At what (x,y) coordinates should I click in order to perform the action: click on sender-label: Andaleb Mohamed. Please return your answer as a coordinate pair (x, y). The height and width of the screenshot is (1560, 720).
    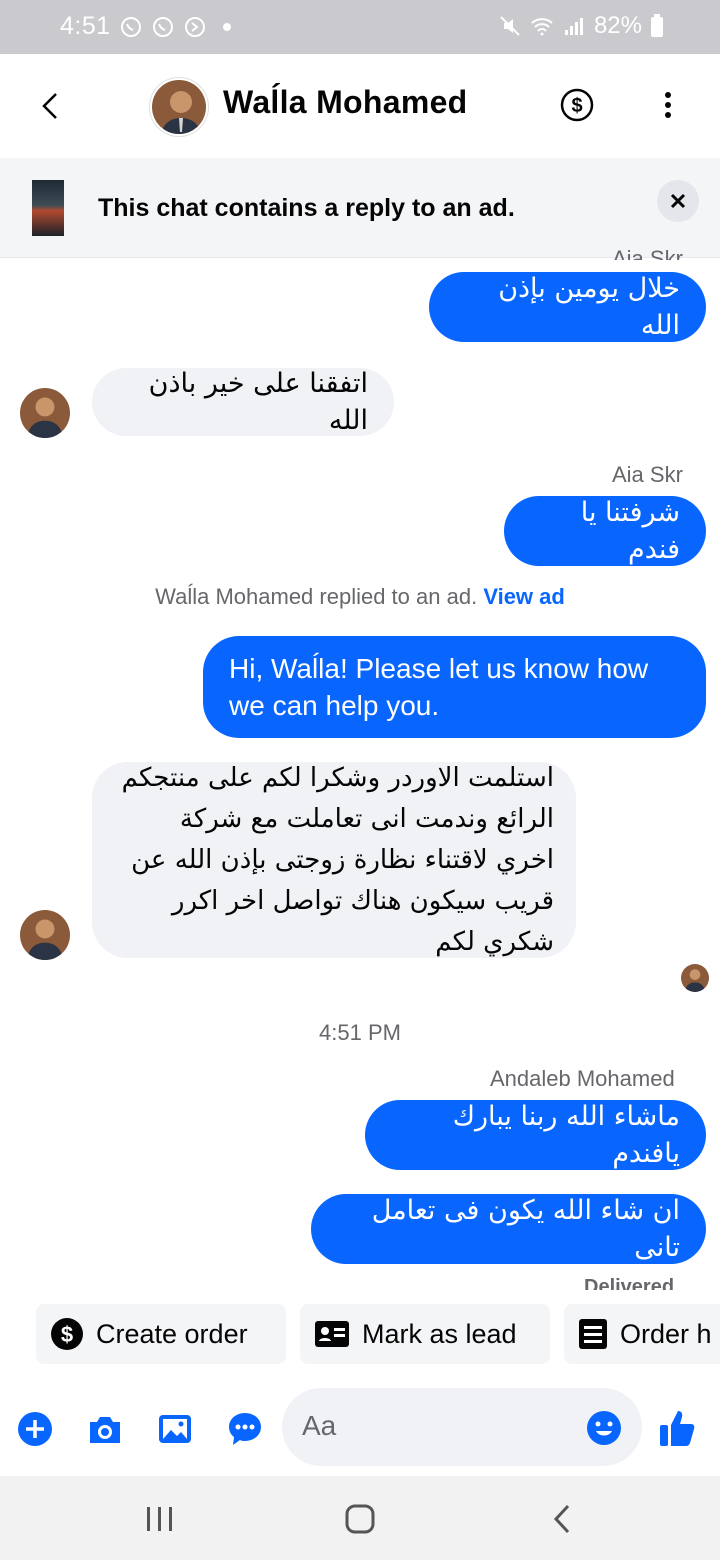
    Looking at the image, I should click on (582, 1078).